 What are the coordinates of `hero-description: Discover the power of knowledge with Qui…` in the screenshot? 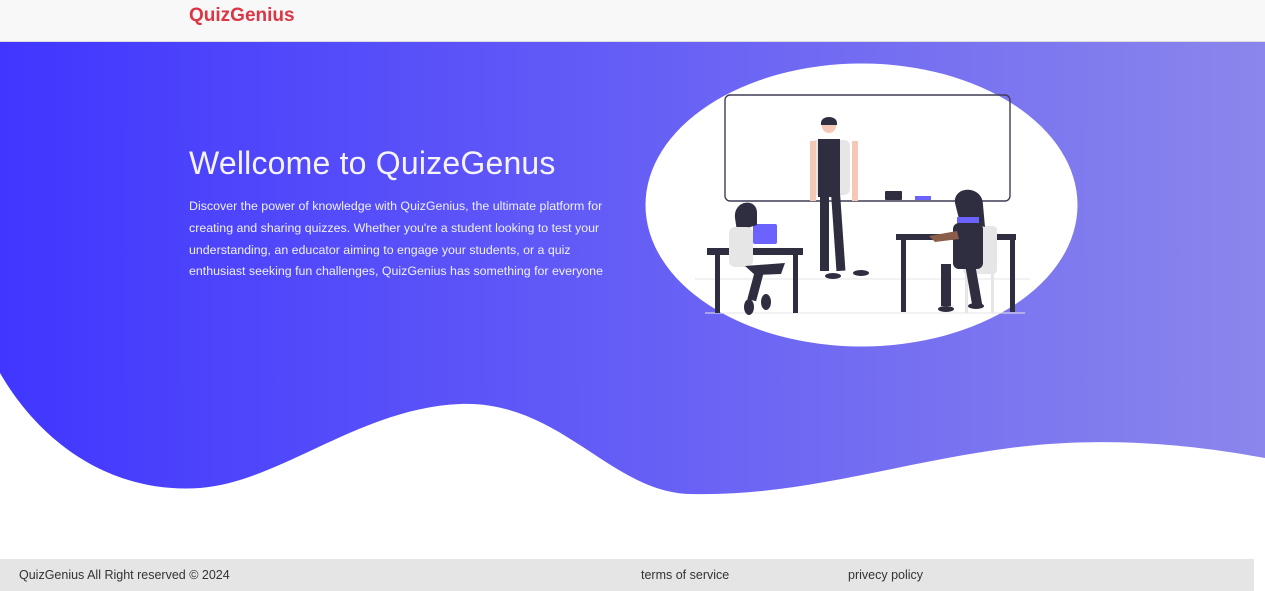 It's located at (396, 239).